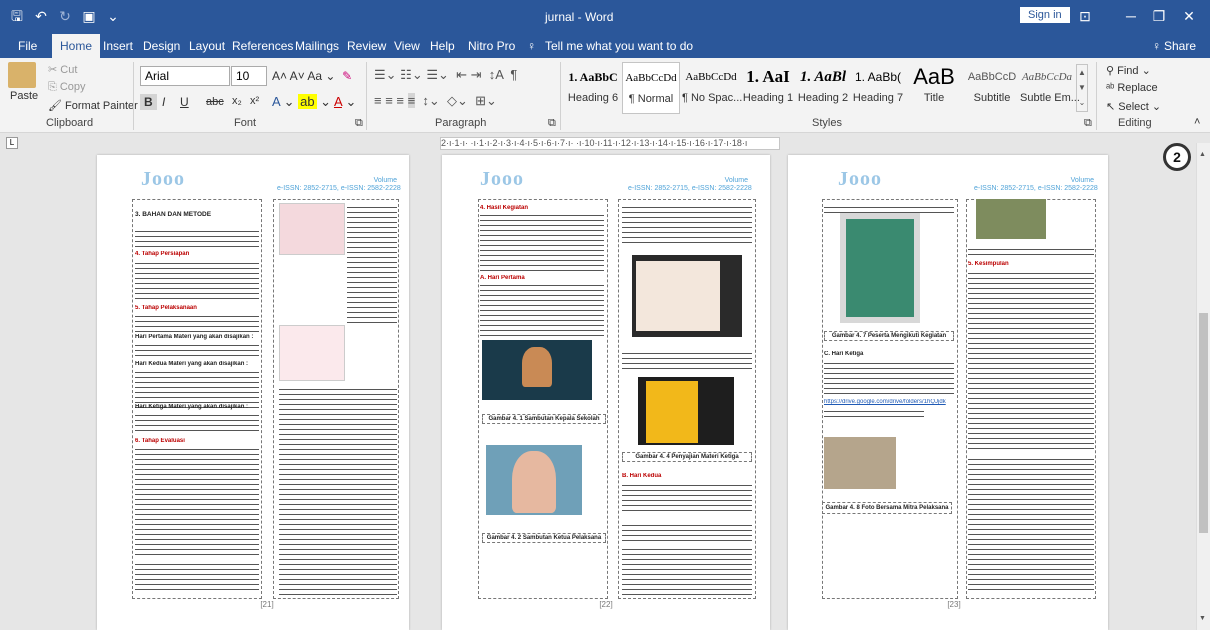 The height and width of the screenshot is (630, 1210). I want to click on tab-help: Help, so click(442, 46).